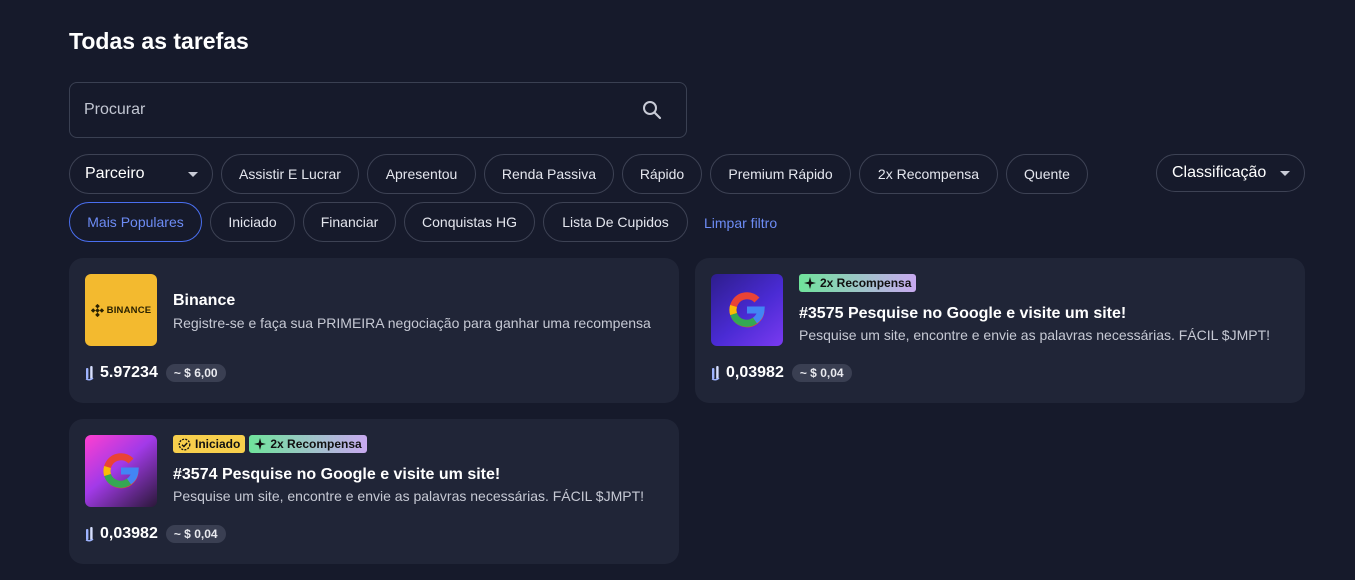 The height and width of the screenshot is (580, 1355). What do you see at coordinates (652, 110) in the screenshot?
I see `search-icon` at bounding box center [652, 110].